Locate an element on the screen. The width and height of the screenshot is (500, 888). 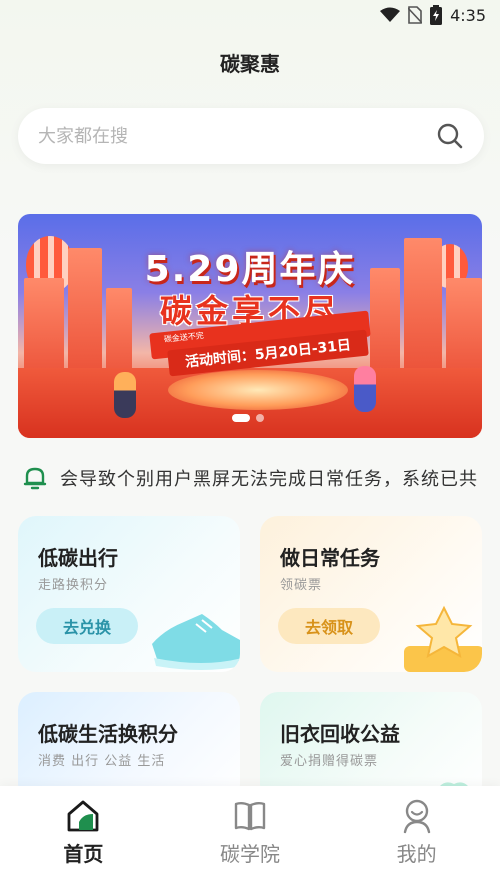
card-daily-tasks: 做日常任务 领碳票 去领取 is located at coordinates (371, 594).